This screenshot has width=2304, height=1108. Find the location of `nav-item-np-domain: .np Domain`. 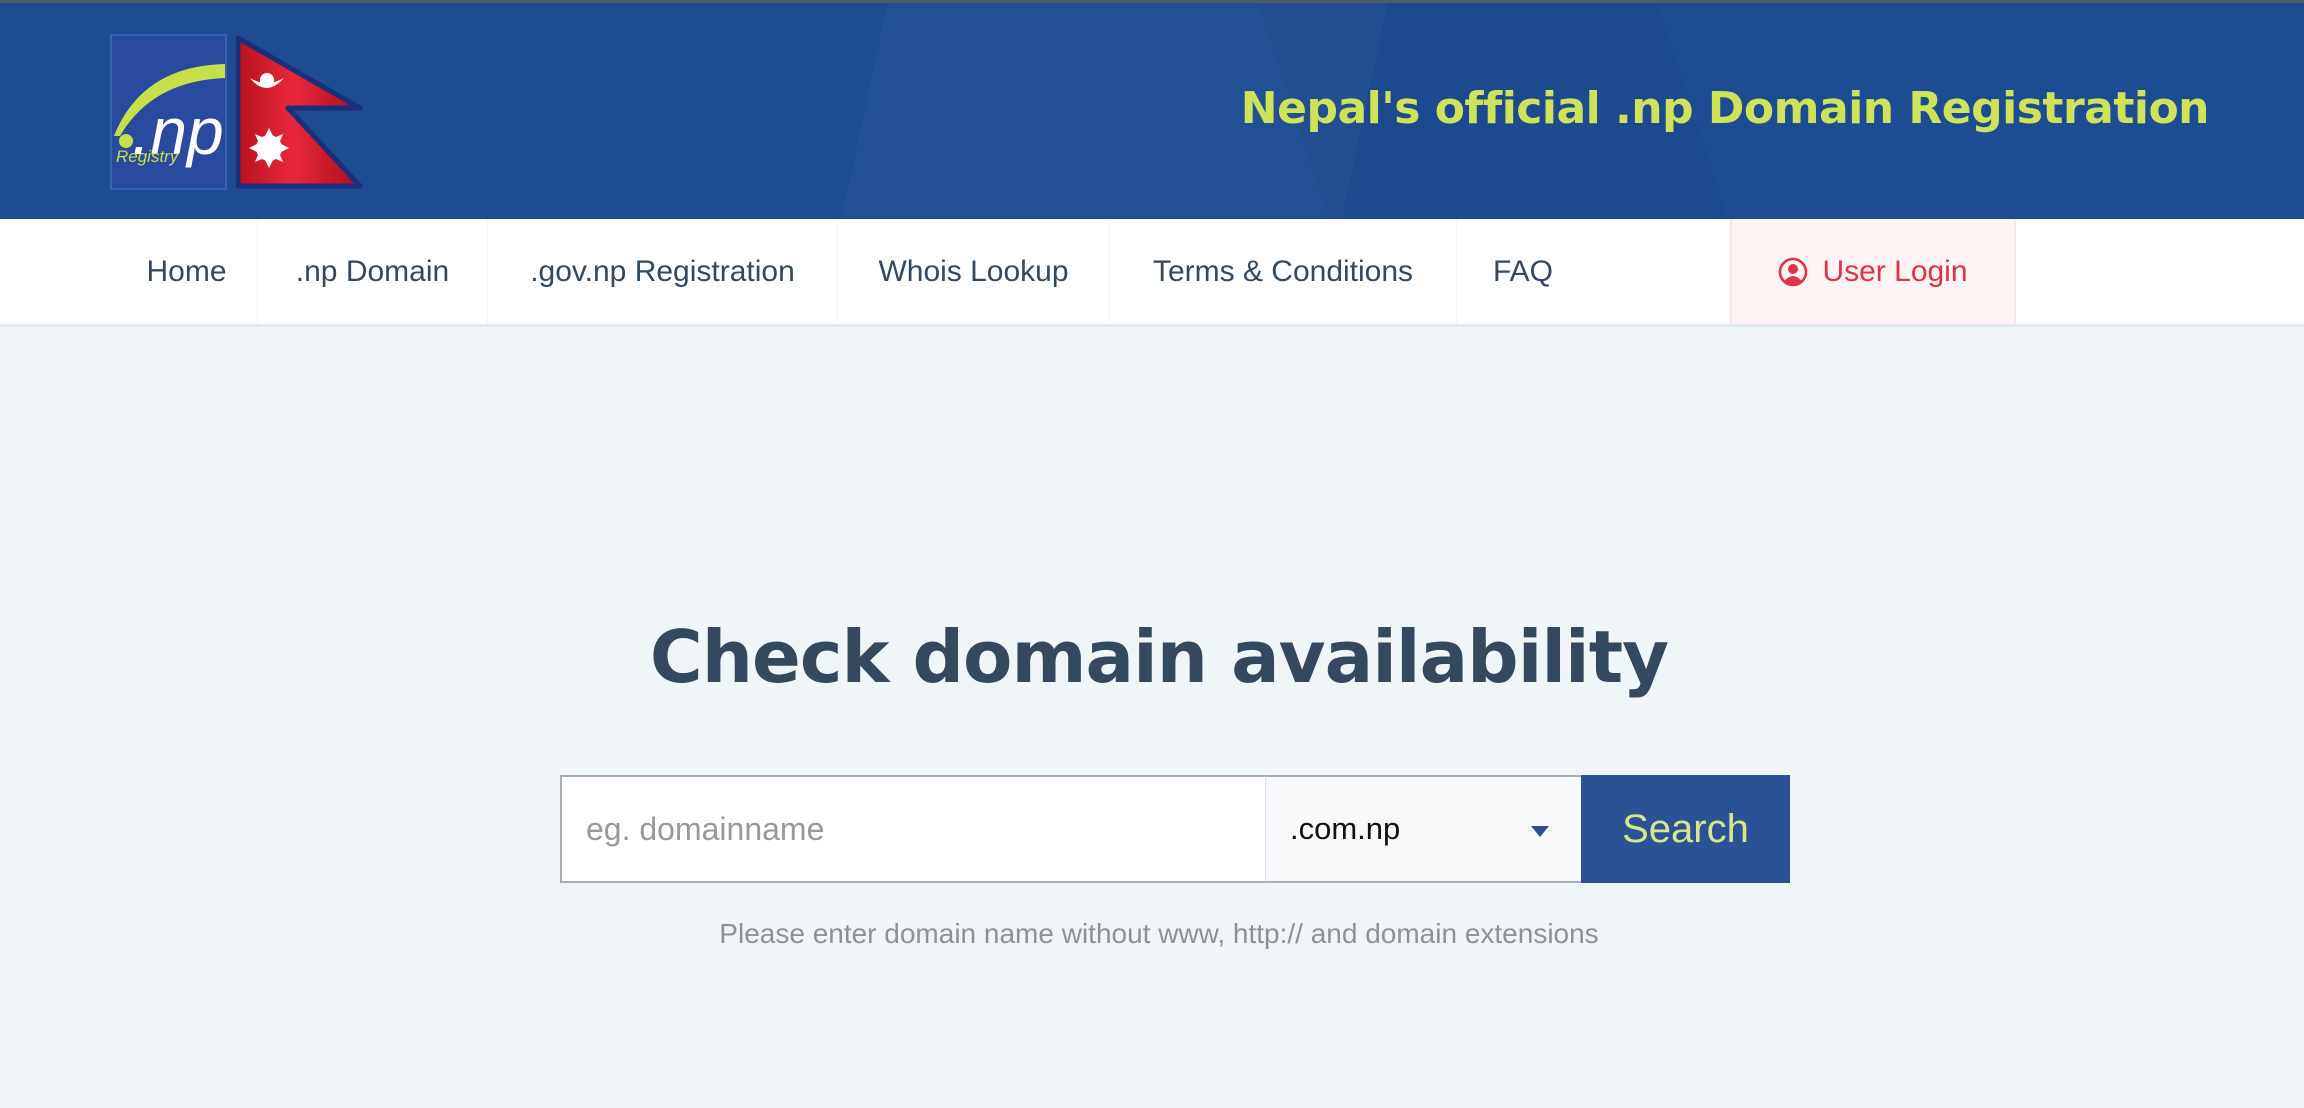

nav-item-np-domain: .np Domain is located at coordinates (373, 271).